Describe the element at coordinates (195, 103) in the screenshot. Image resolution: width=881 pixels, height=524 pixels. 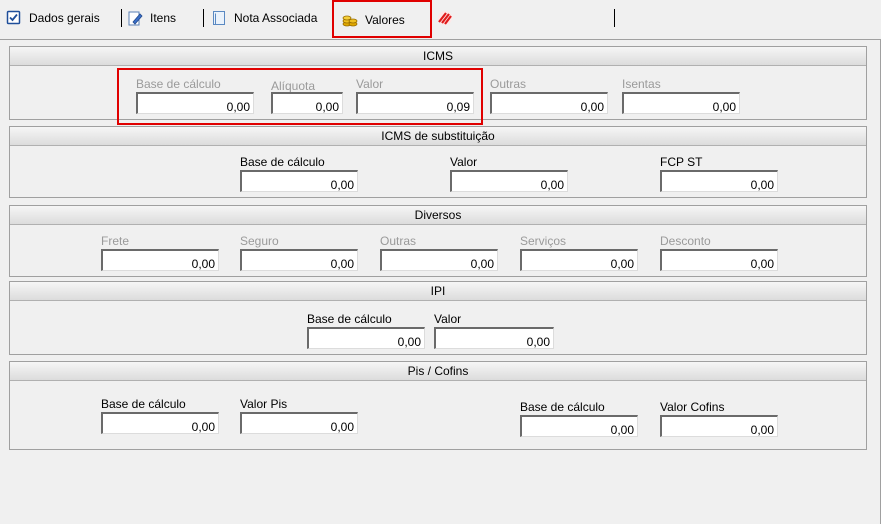
I see `icms-base-input` at that location.